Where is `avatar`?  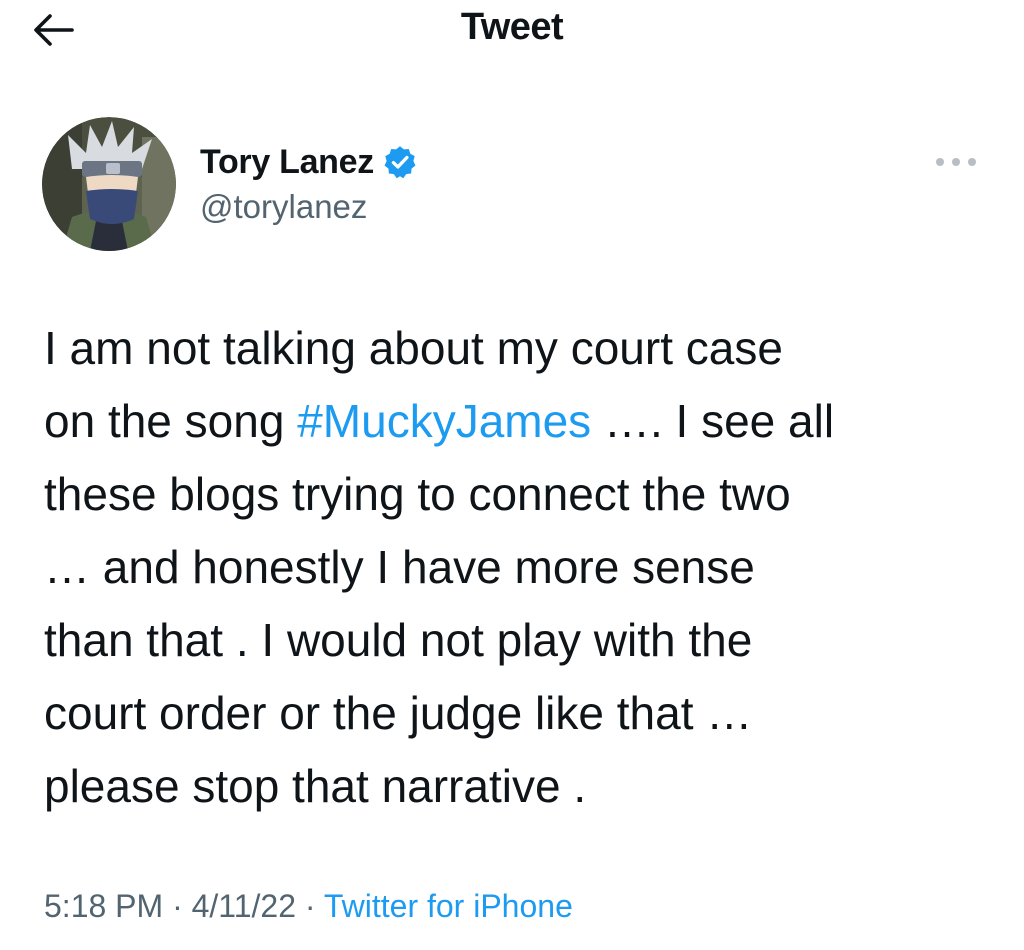 avatar is located at coordinates (109, 184).